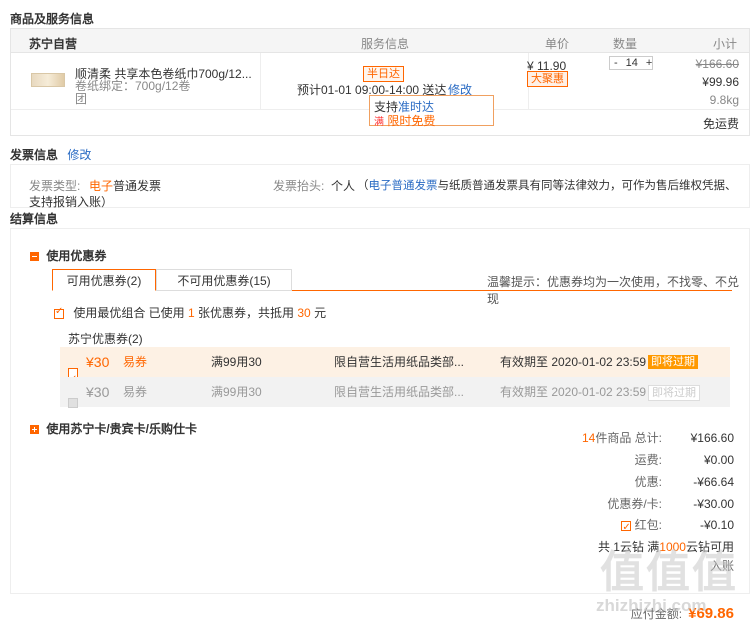 This screenshot has width=750, height=626. What do you see at coordinates (52, 19) in the screenshot?
I see `goods-section-title: 商品及服务信息` at bounding box center [52, 19].